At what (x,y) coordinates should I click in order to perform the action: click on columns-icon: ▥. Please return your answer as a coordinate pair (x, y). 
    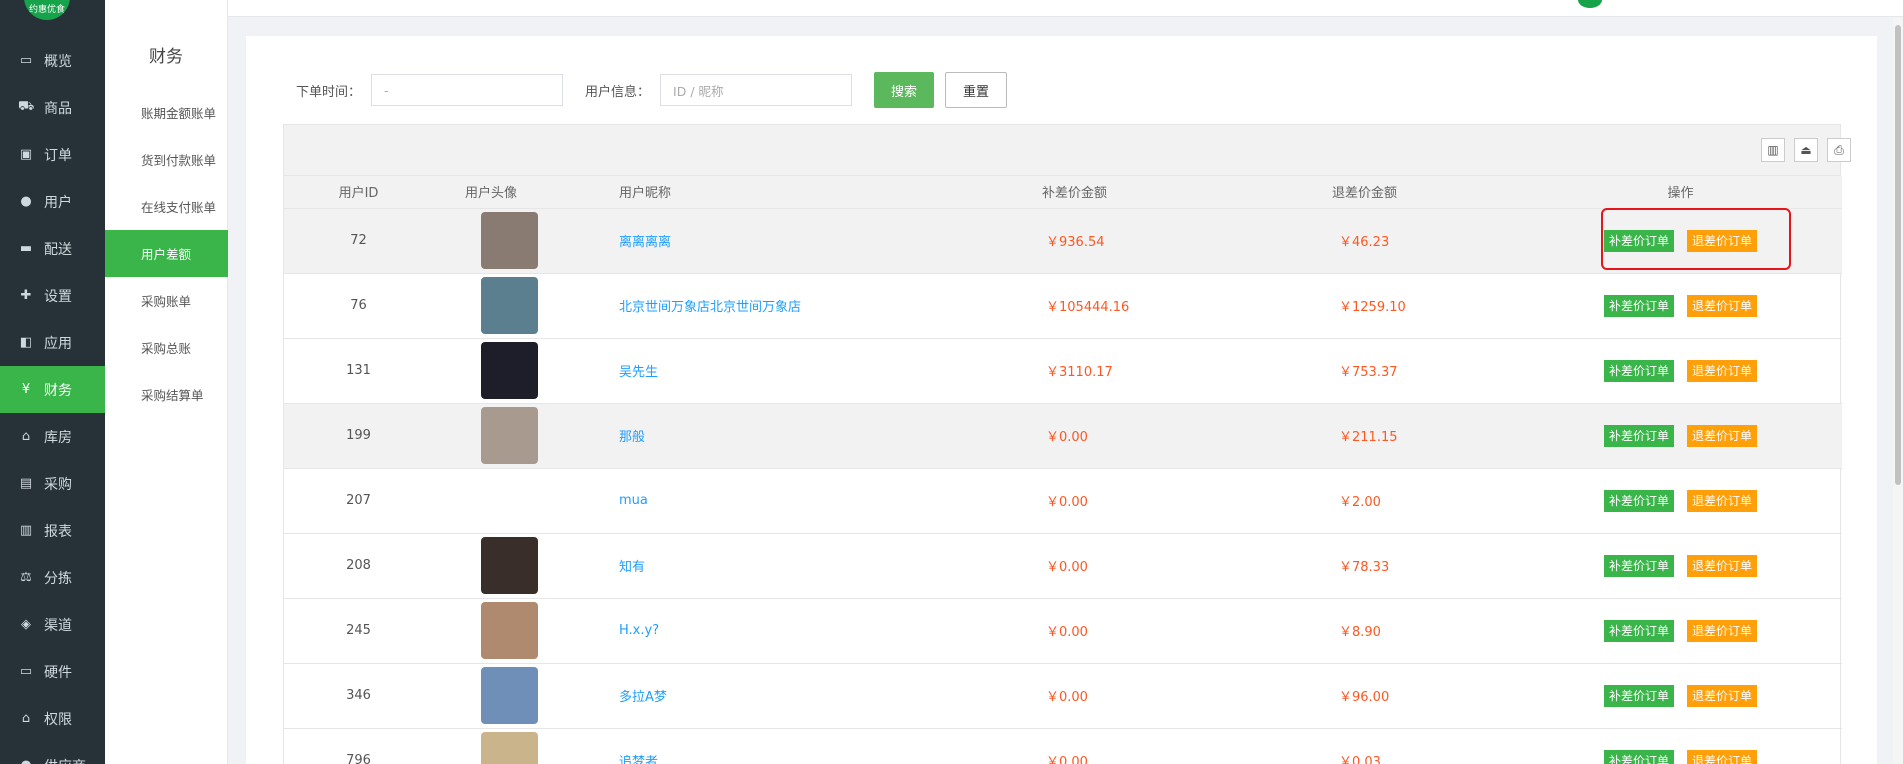
    Looking at the image, I should click on (1773, 150).